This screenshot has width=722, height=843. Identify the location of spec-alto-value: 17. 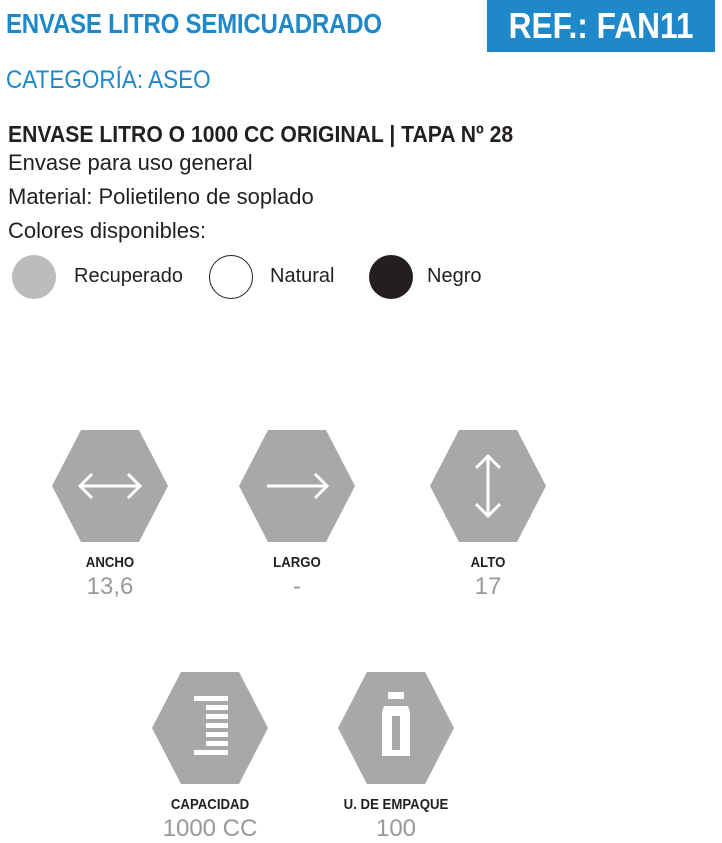
(488, 586).